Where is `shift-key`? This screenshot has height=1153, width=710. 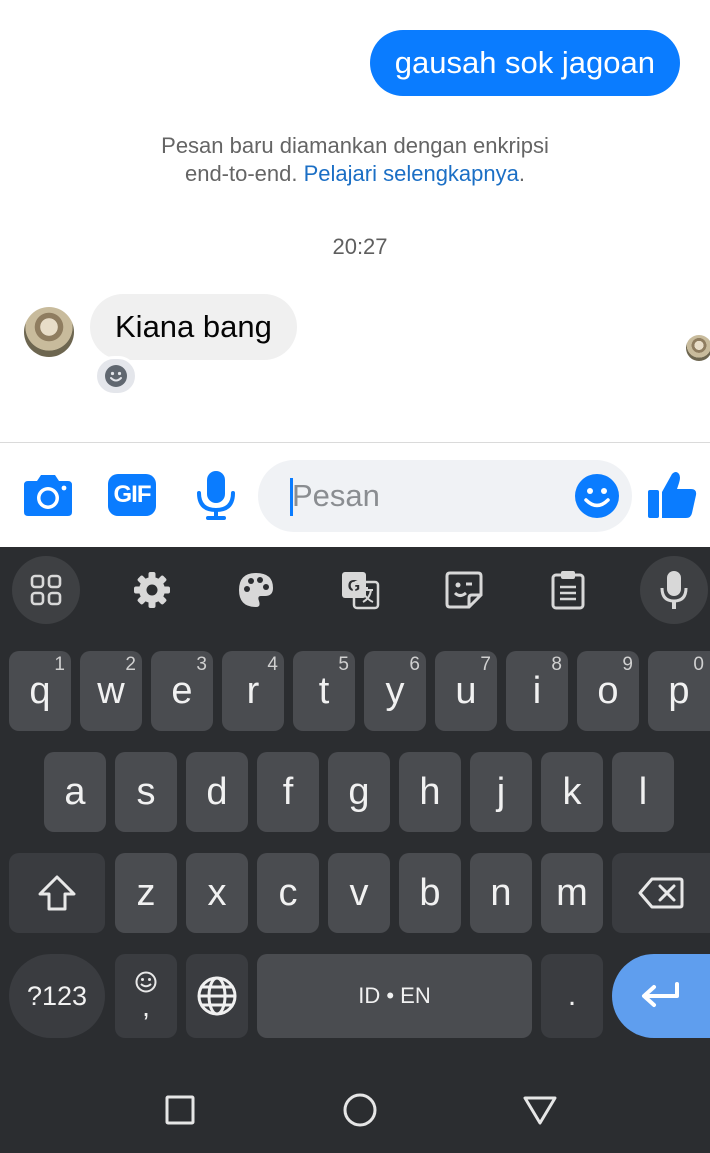 shift-key is located at coordinates (57, 893).